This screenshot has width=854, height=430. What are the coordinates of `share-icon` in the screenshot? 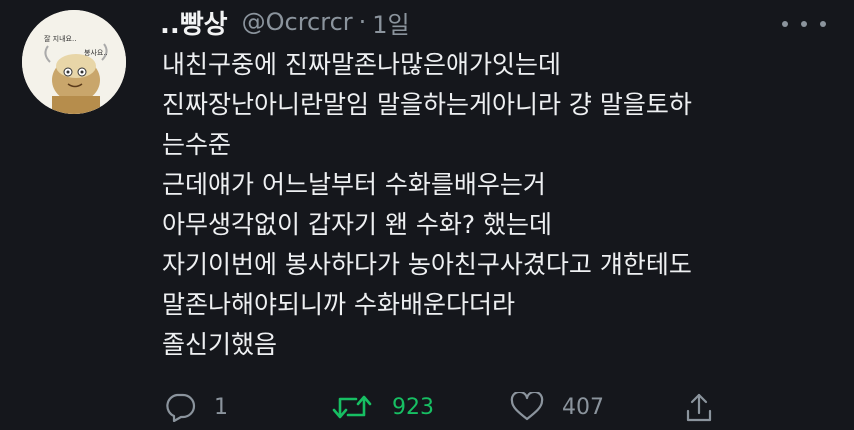 It's located at (699, 407).